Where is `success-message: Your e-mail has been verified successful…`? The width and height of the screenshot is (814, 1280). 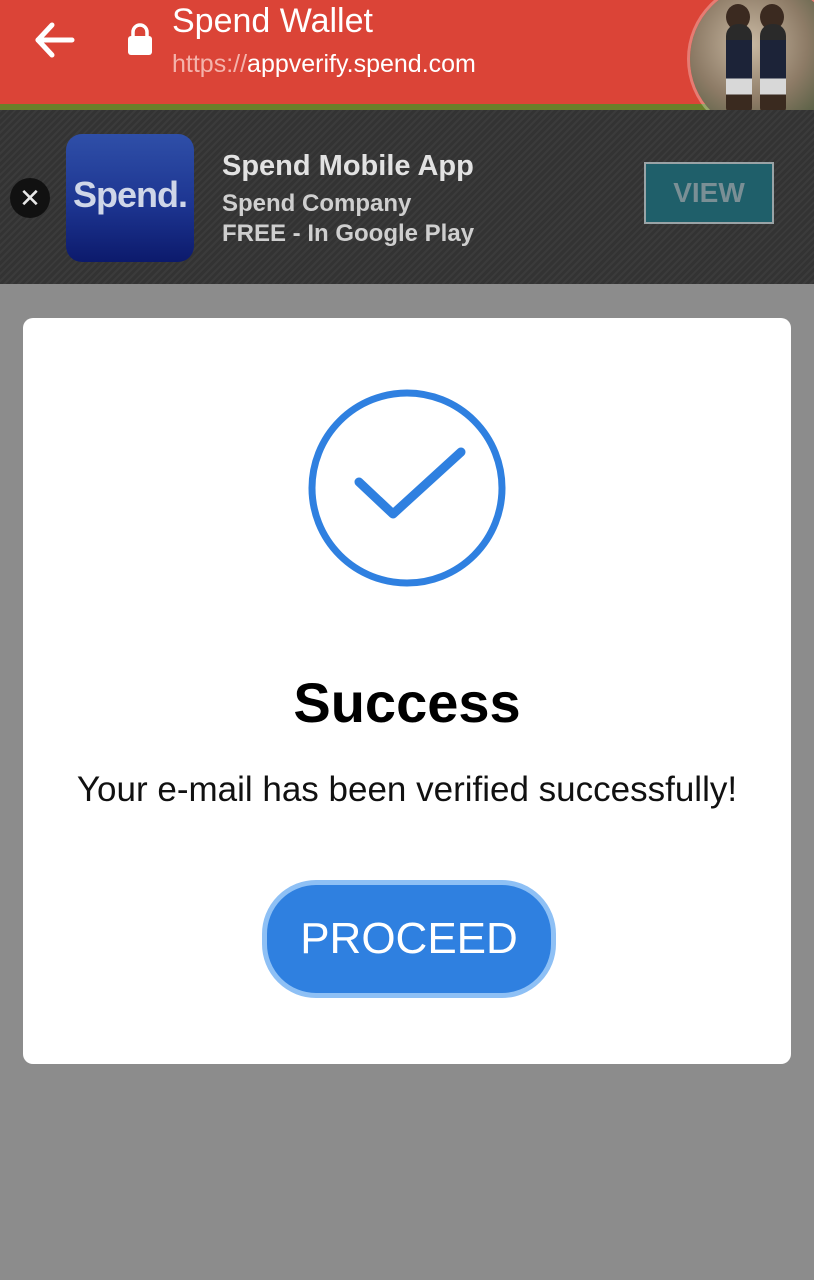
success-message: Your e-mail has been verified successful… is located at coordinates (407, 789).